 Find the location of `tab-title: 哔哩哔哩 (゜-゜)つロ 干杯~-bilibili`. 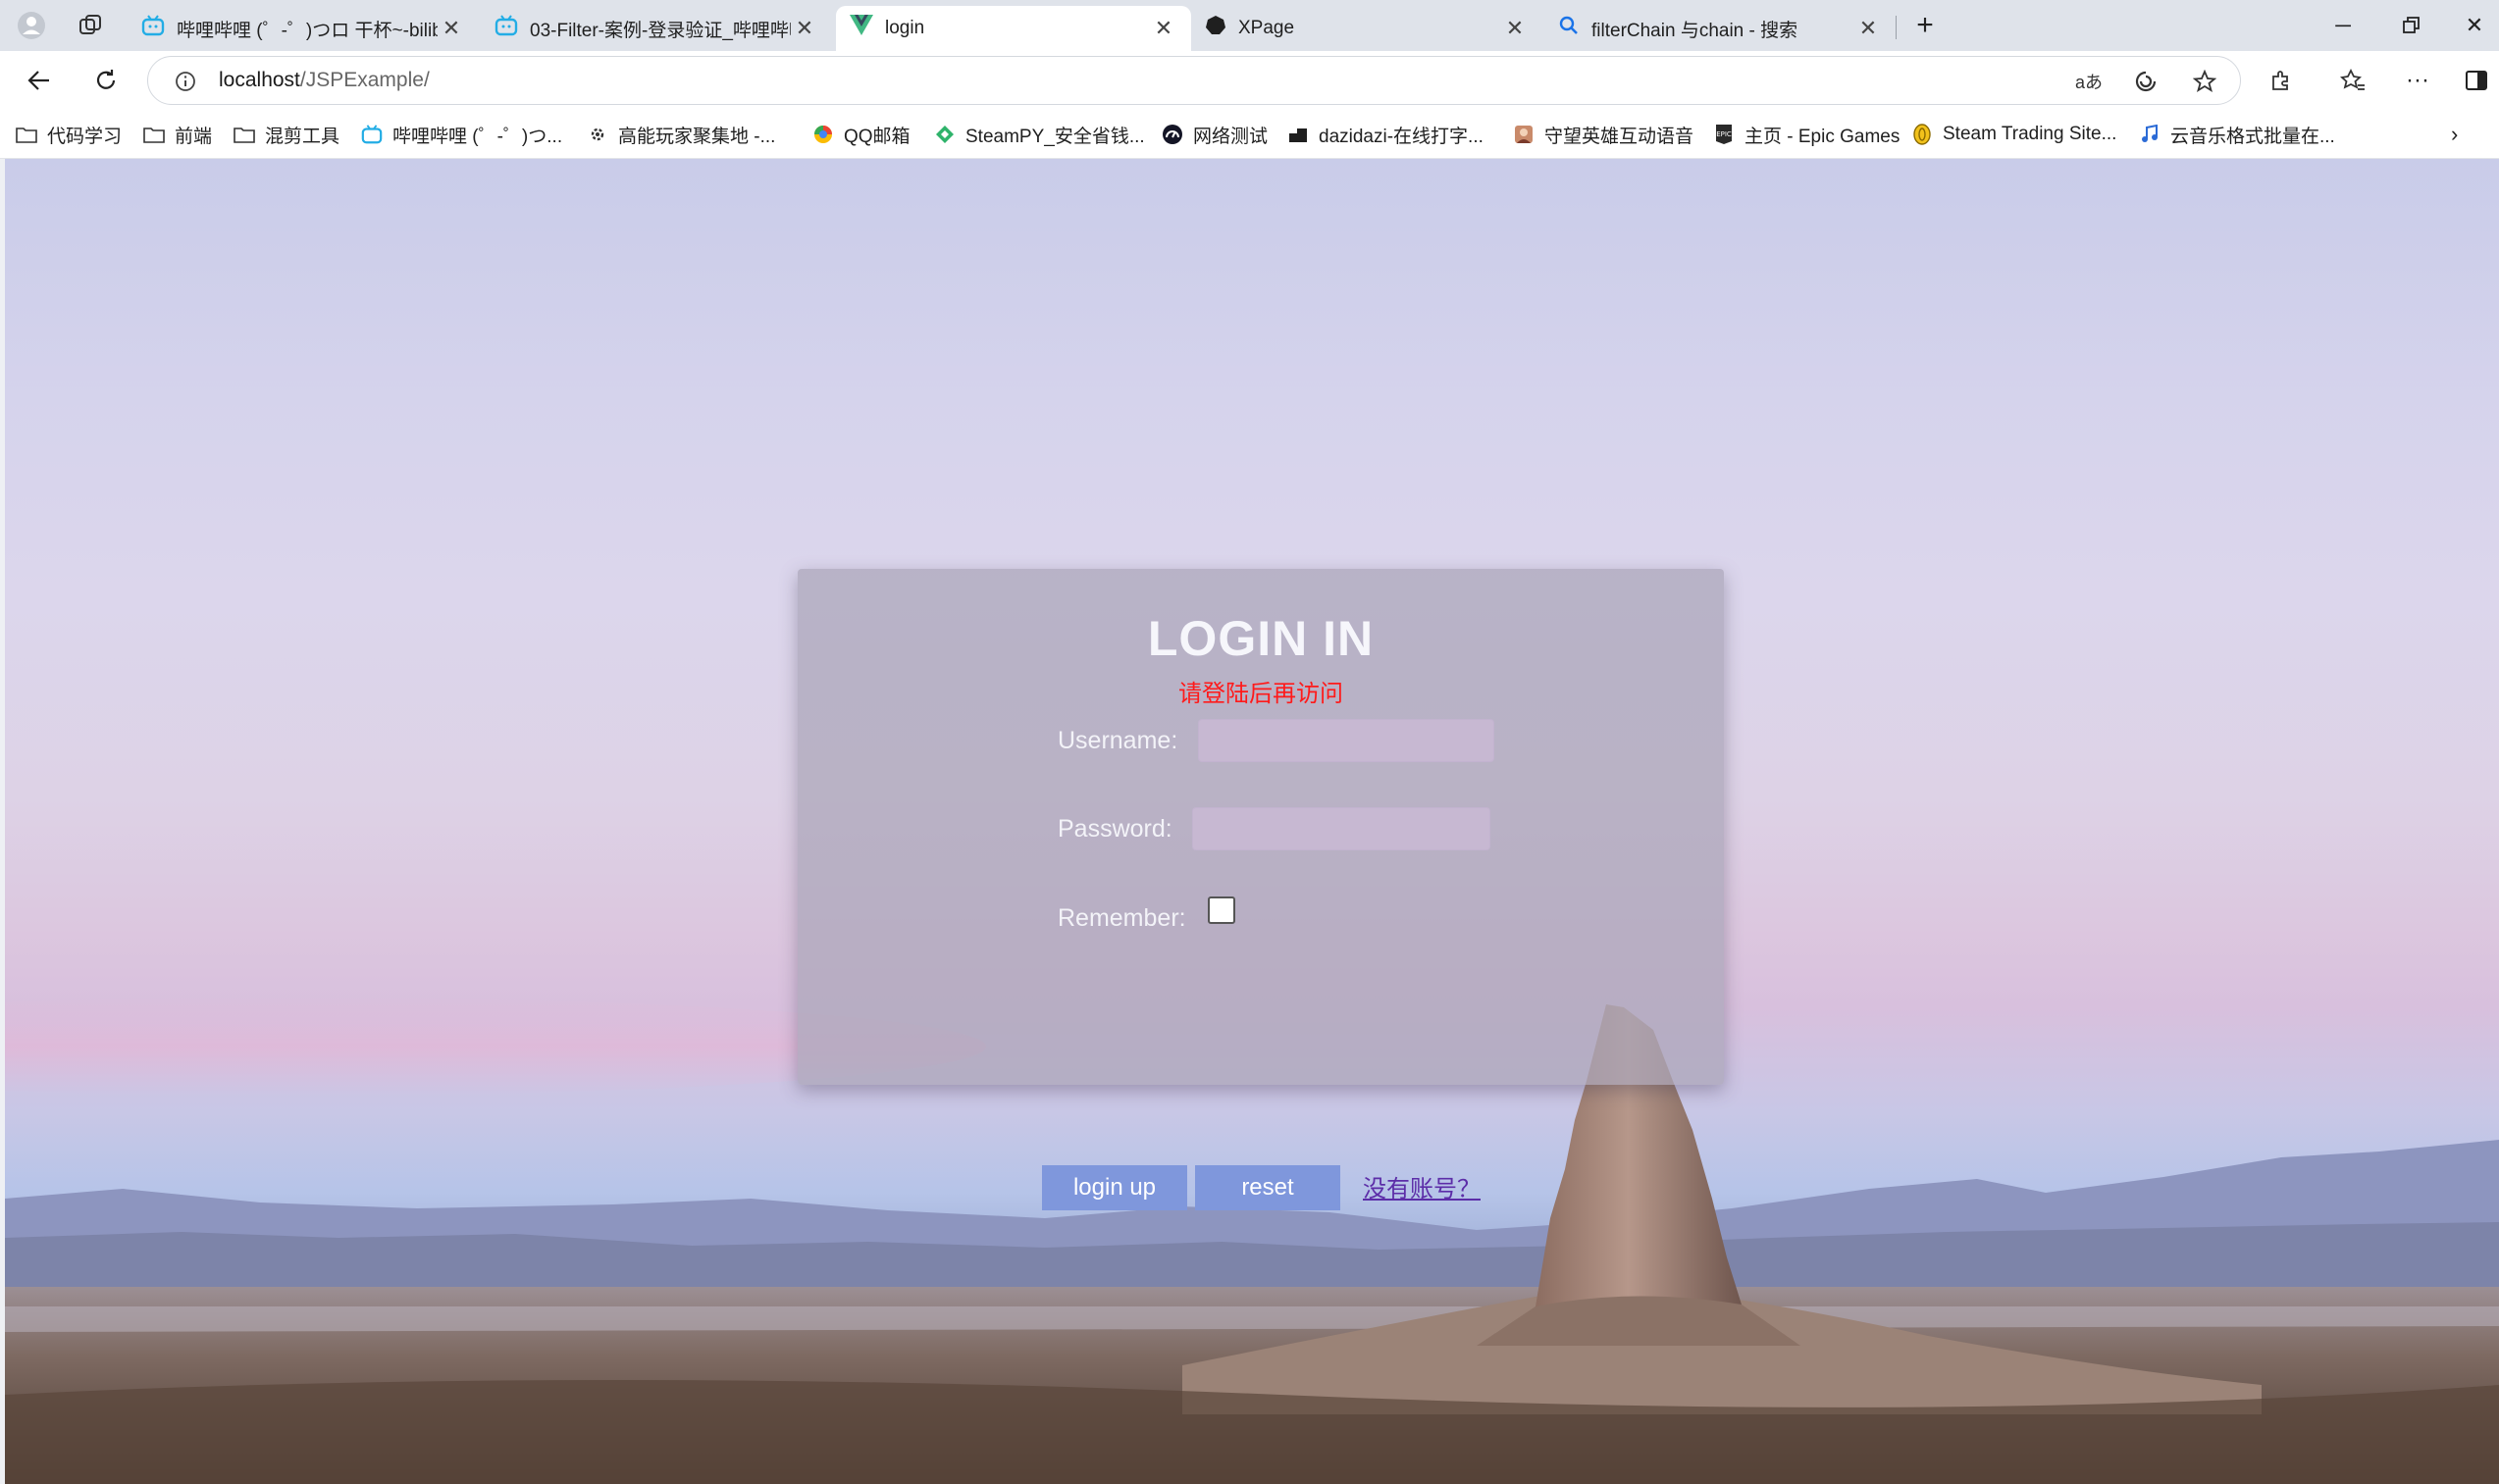

tab-title: 哔哩哔哩 (゜-゜)つロ 干杯~-bilibili is located at coordinates (307, 31).